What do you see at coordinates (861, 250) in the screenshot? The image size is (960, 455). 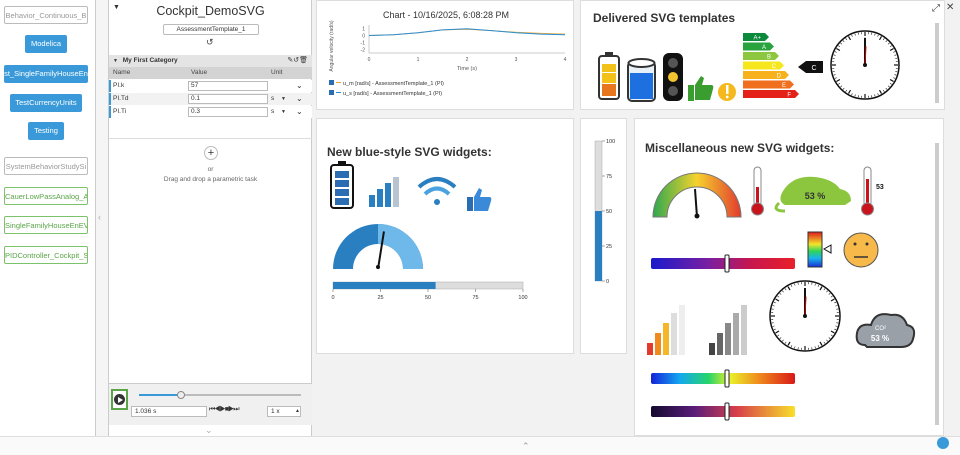 I see `neutral-face-icon` at bounding box center [861, 250].